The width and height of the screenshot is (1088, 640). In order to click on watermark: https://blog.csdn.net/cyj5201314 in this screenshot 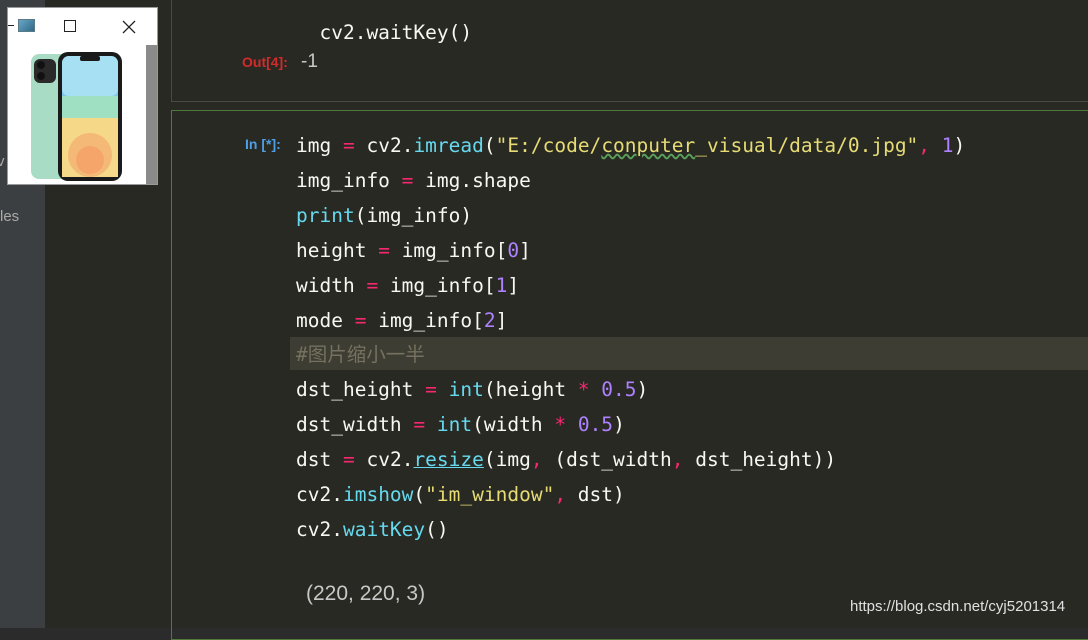, I will do `click(958, 606)`.